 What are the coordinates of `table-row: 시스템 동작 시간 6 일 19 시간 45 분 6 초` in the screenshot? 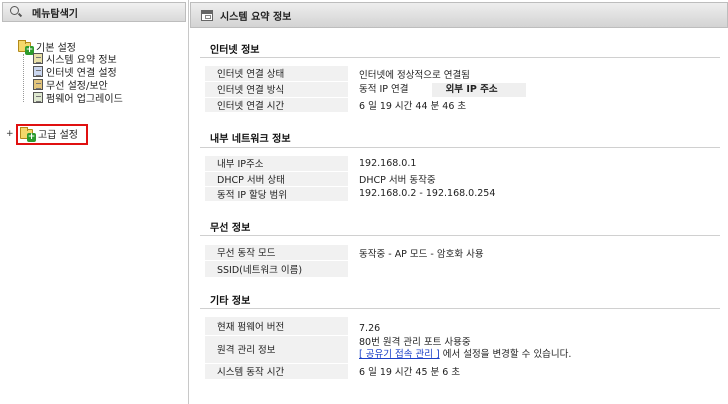 It's located at (460, 371).